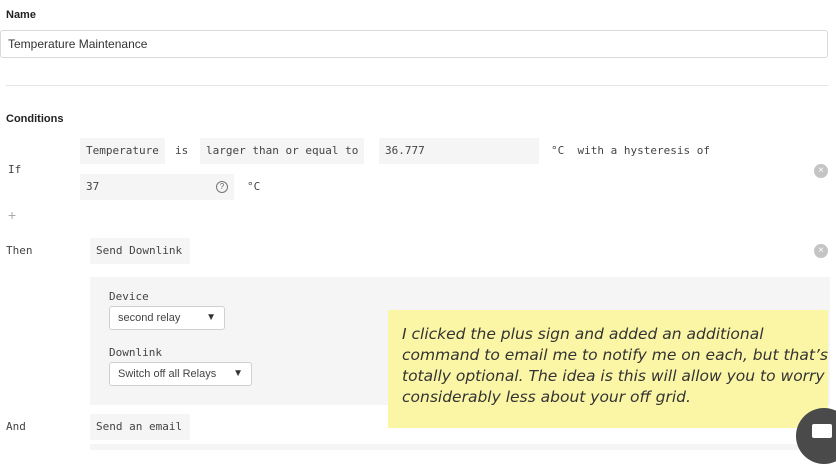 The image size is (836, 464). What do you see at coordinates (414, 44) in the screenshot?
I see `name-input: Temperature Maintenance` at bounding box center [414, 44].